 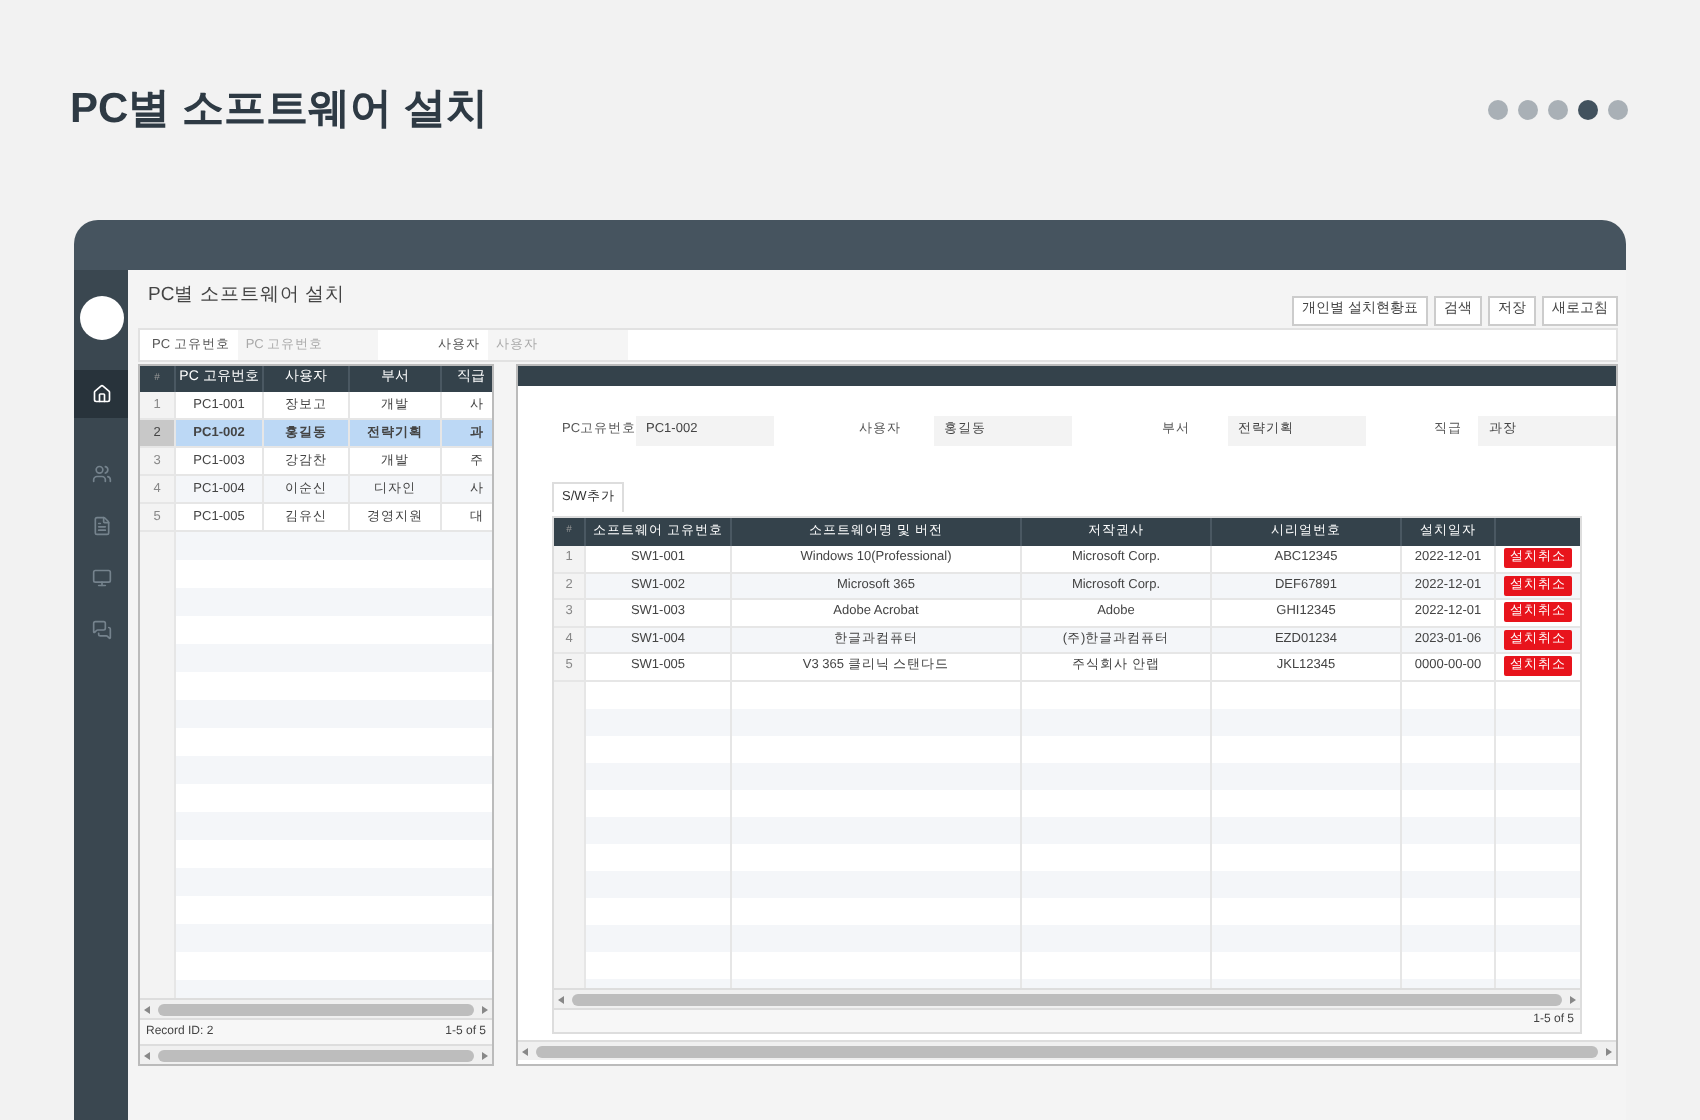 What do you see at coordinates (101, 630) in the screenshot?
I see `chat-icon` at bounding box center [101, 630].